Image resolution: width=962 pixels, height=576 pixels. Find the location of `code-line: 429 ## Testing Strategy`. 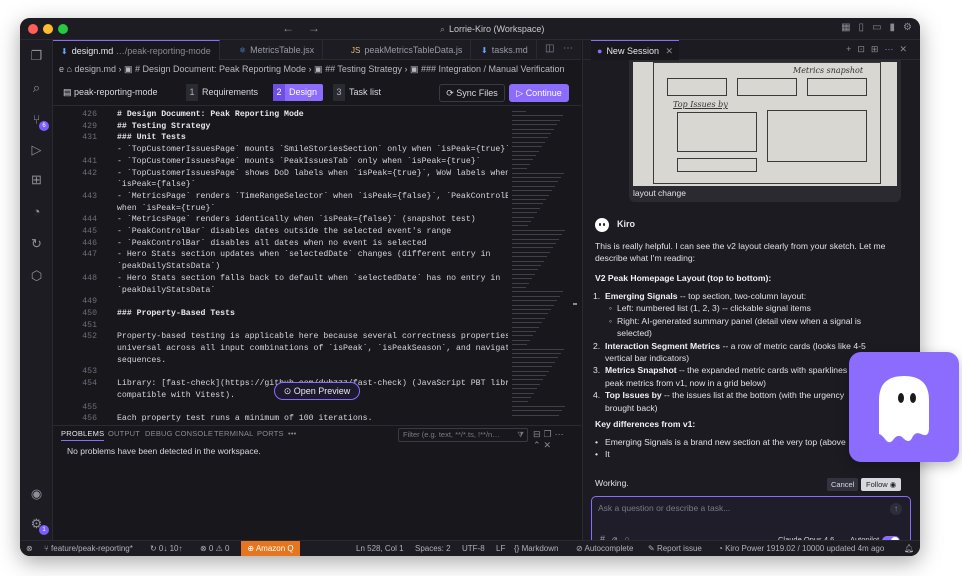

code-line: 429 ## Testing Strategy is located at coordinates (280, 128).